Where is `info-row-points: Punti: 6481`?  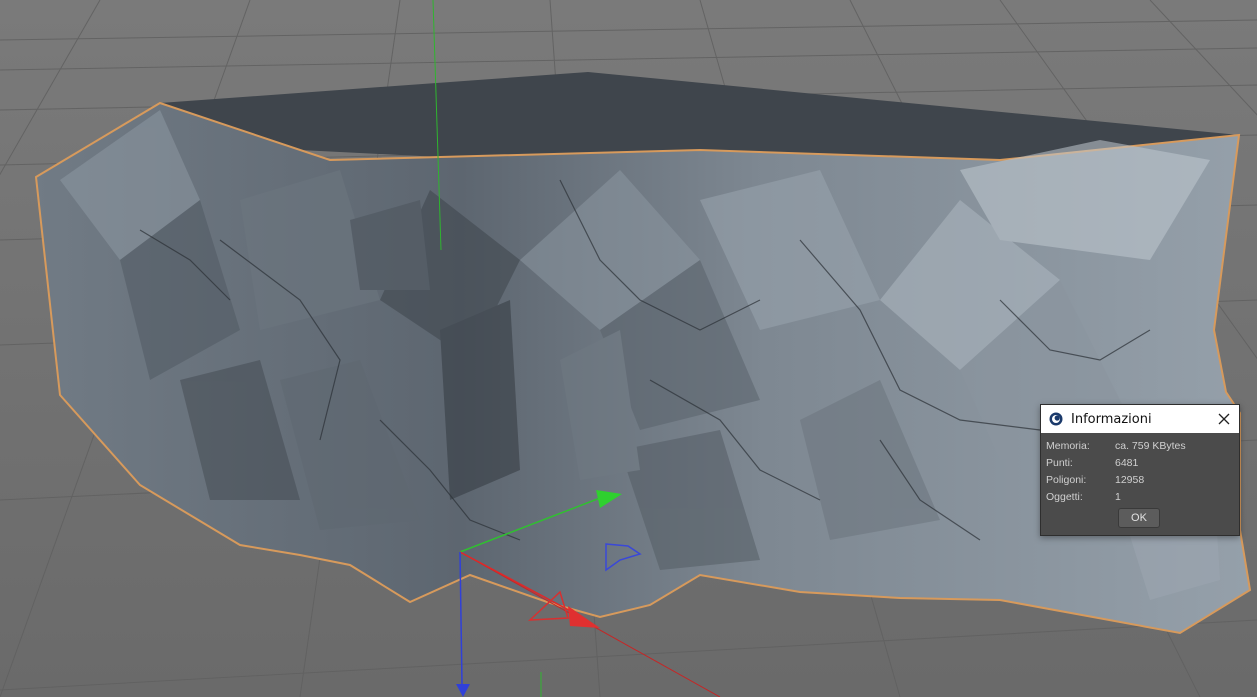
info-row-points: Punti: 6481 is located at coordinates (1142, 462).